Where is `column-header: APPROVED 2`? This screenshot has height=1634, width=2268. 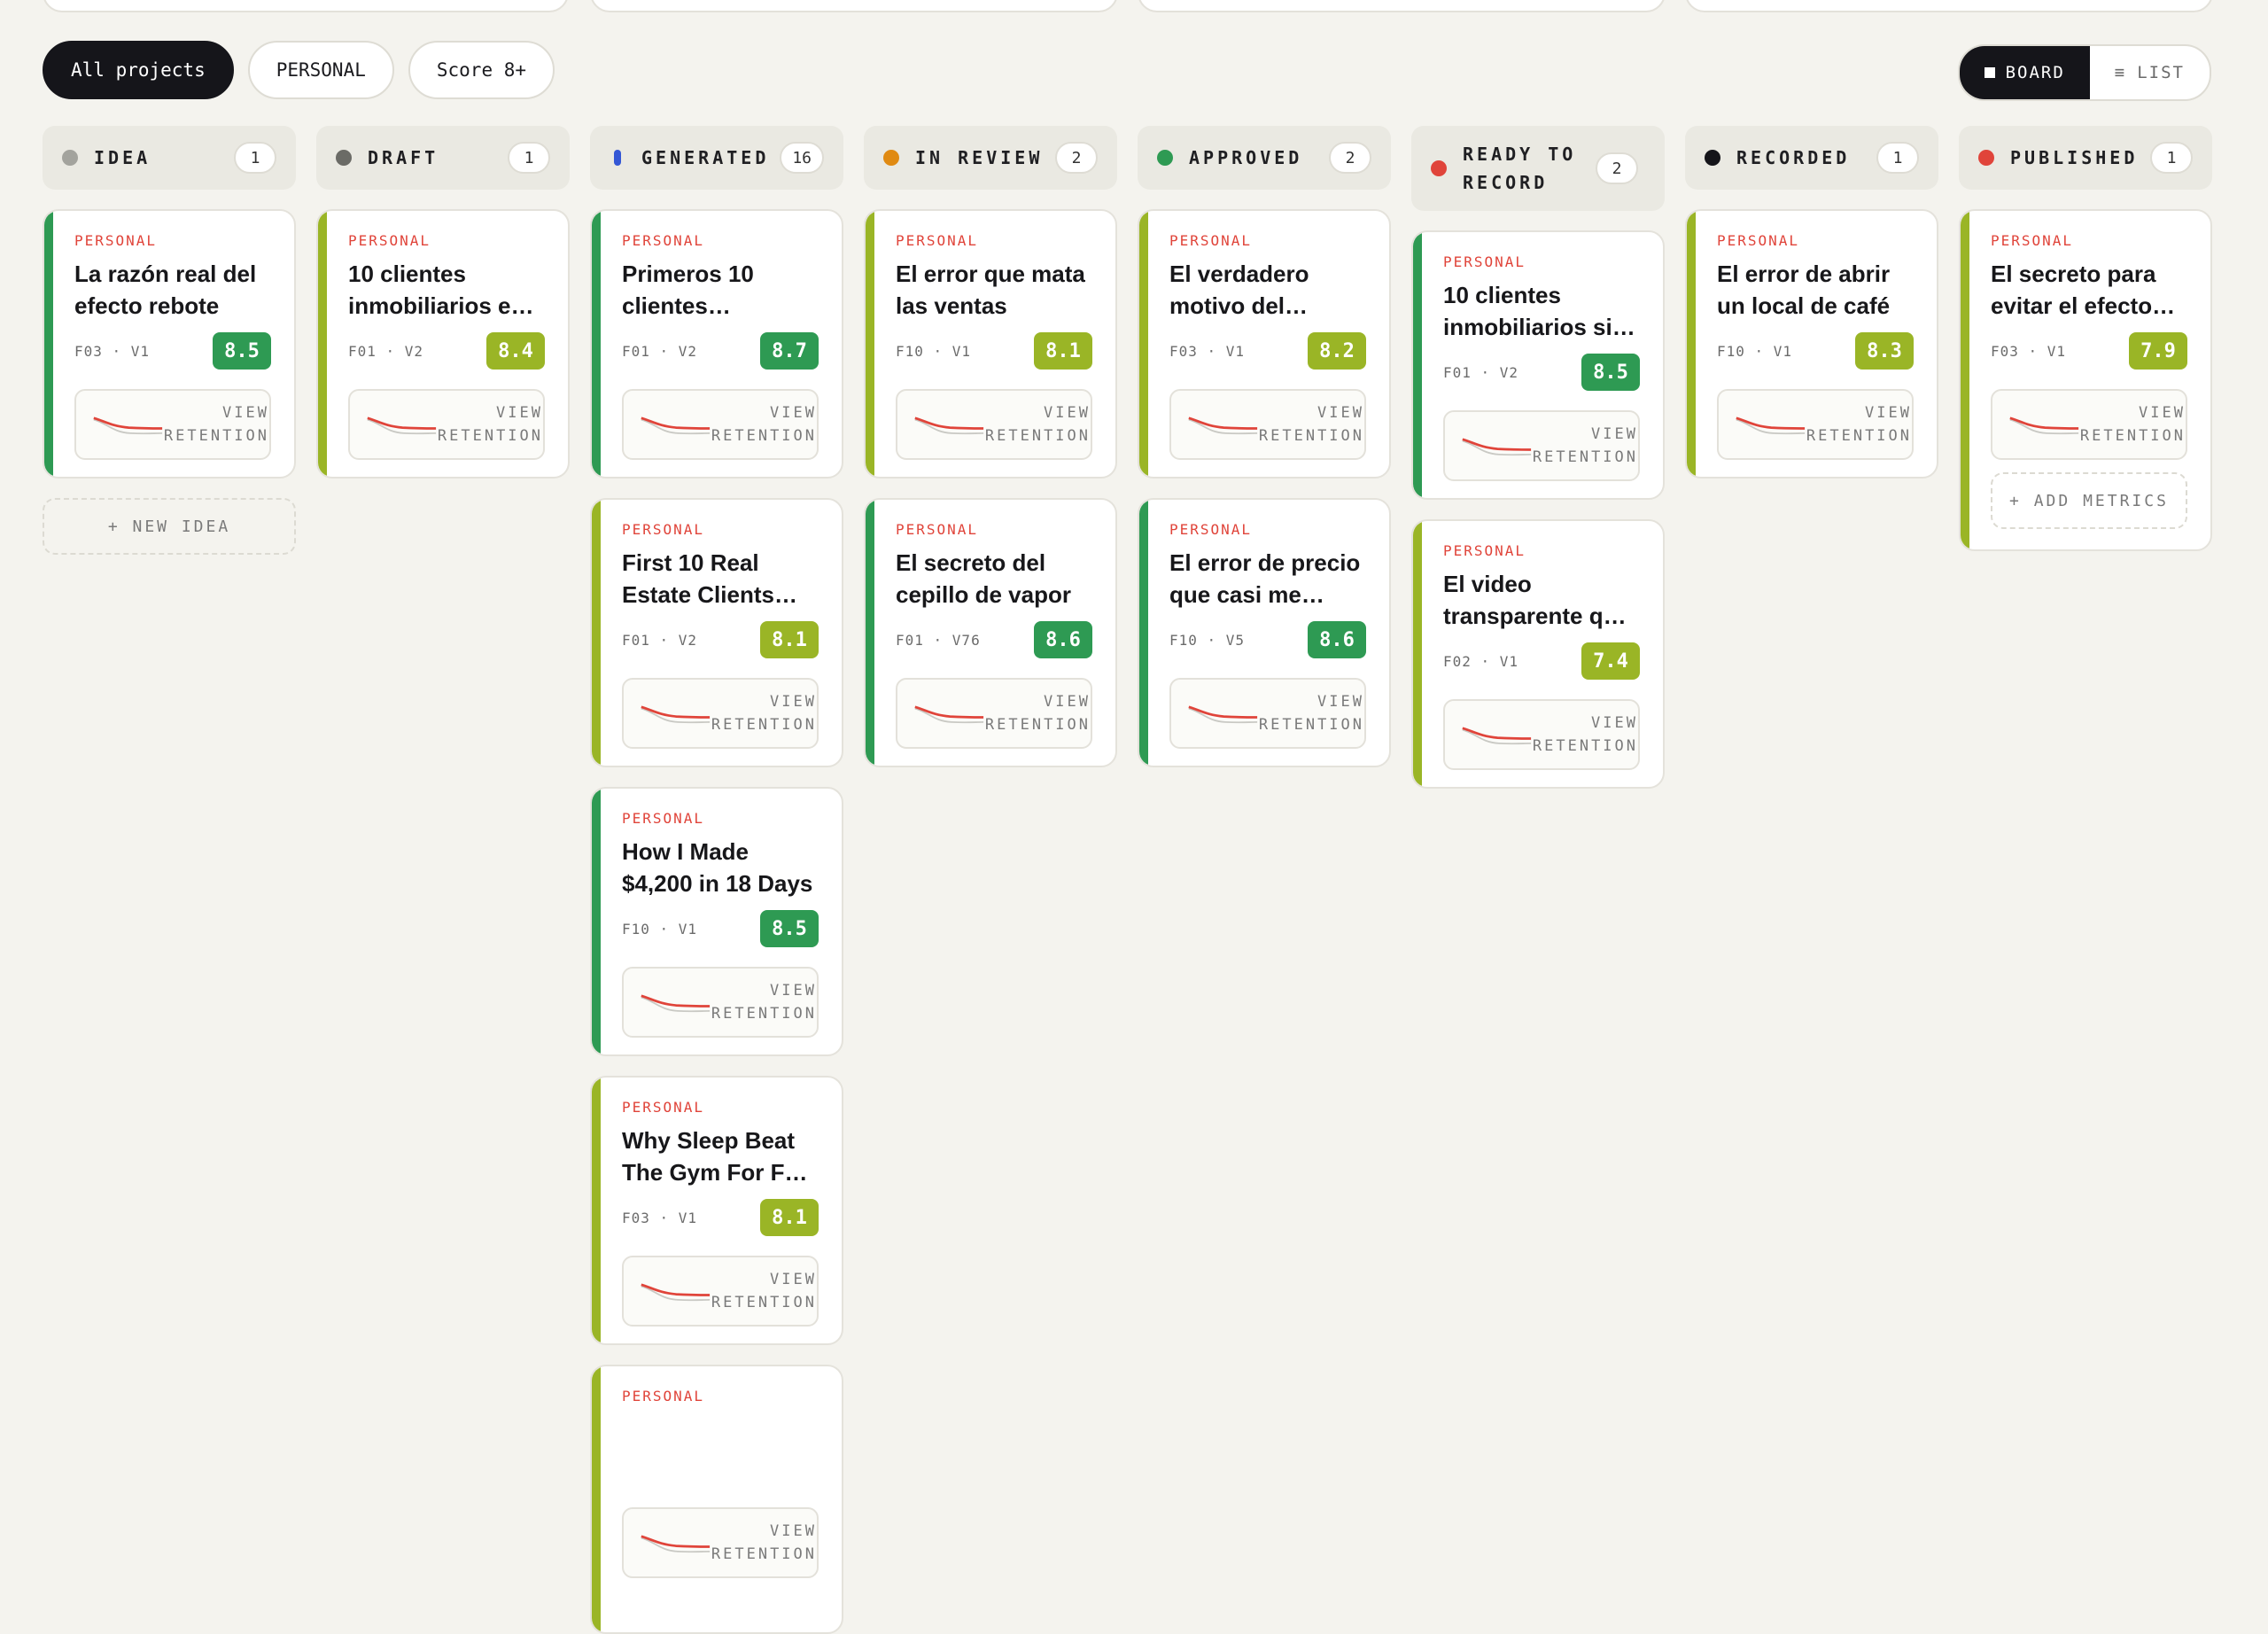 column-header: APPROVED 2 is located at coordinates (1264, 158).